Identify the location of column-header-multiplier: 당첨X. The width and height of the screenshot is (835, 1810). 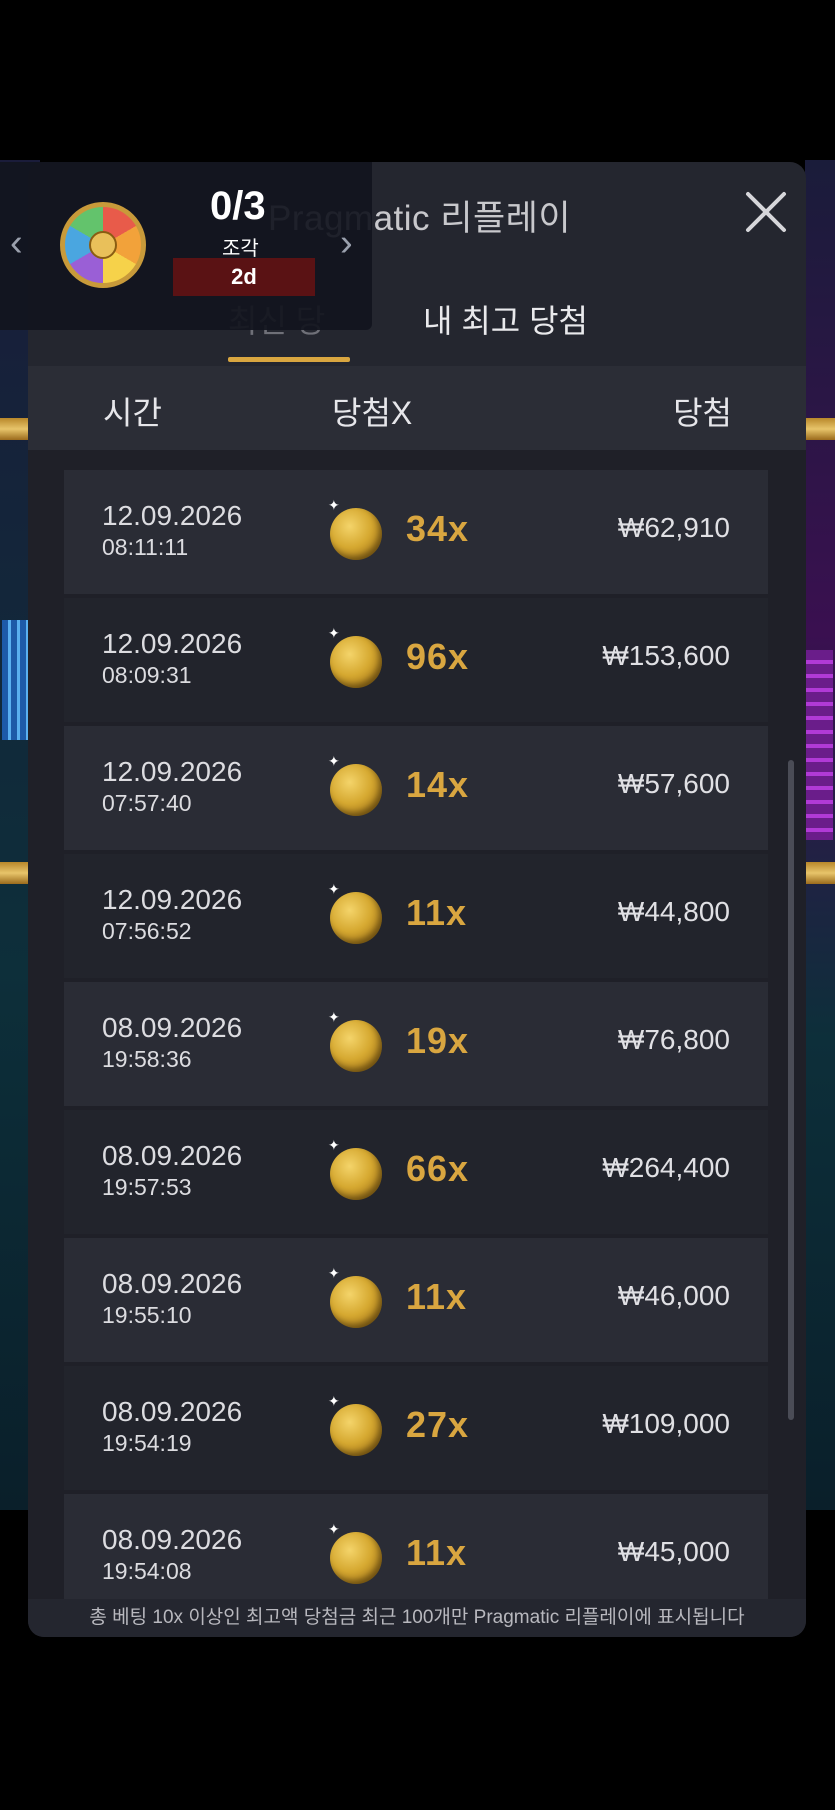
(372, 413).